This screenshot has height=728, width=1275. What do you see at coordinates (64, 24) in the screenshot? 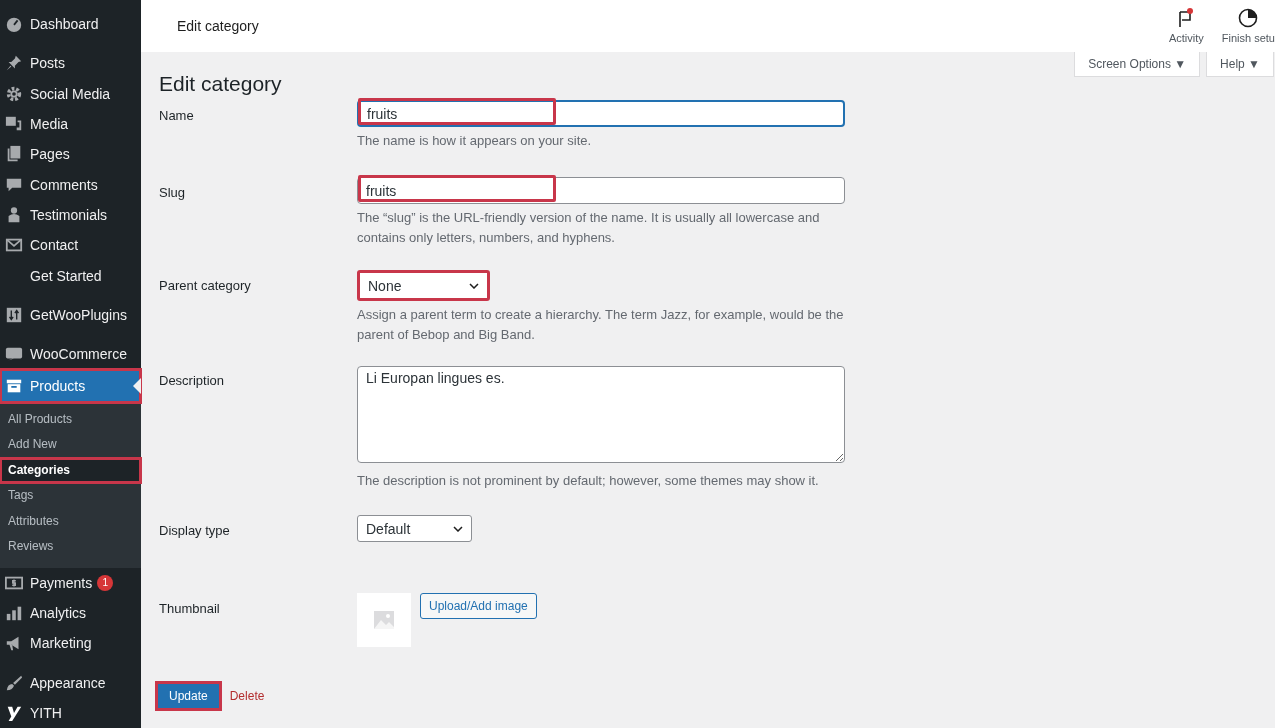
I see `menu-label: Dashboard` at bounding box center [64, 24].